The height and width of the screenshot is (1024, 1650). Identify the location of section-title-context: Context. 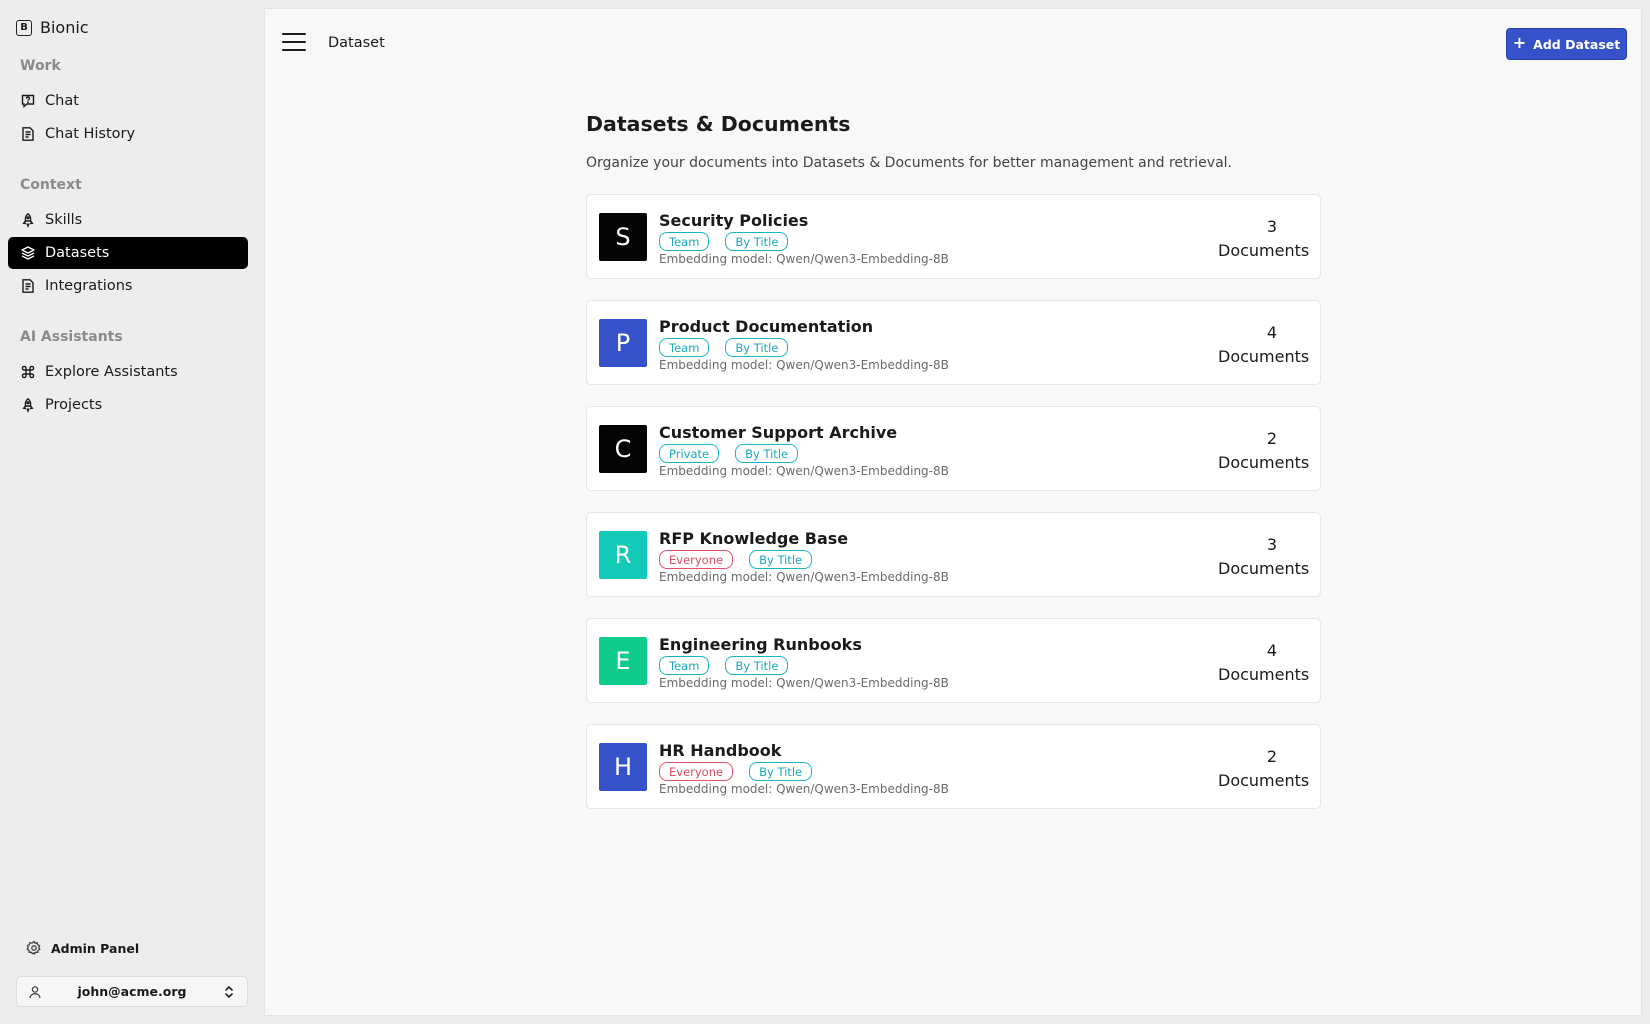
(51, 185).